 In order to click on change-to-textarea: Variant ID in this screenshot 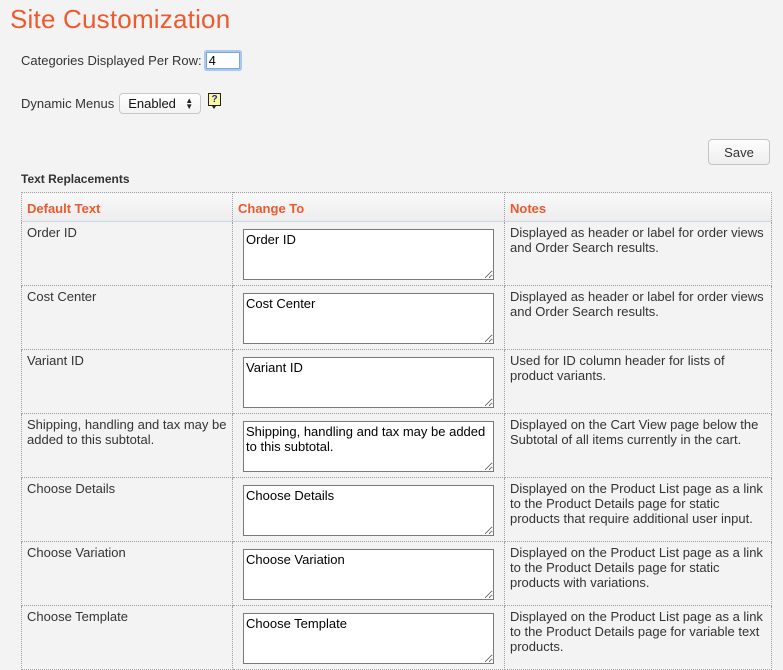, I will do `click(368, 382)`.